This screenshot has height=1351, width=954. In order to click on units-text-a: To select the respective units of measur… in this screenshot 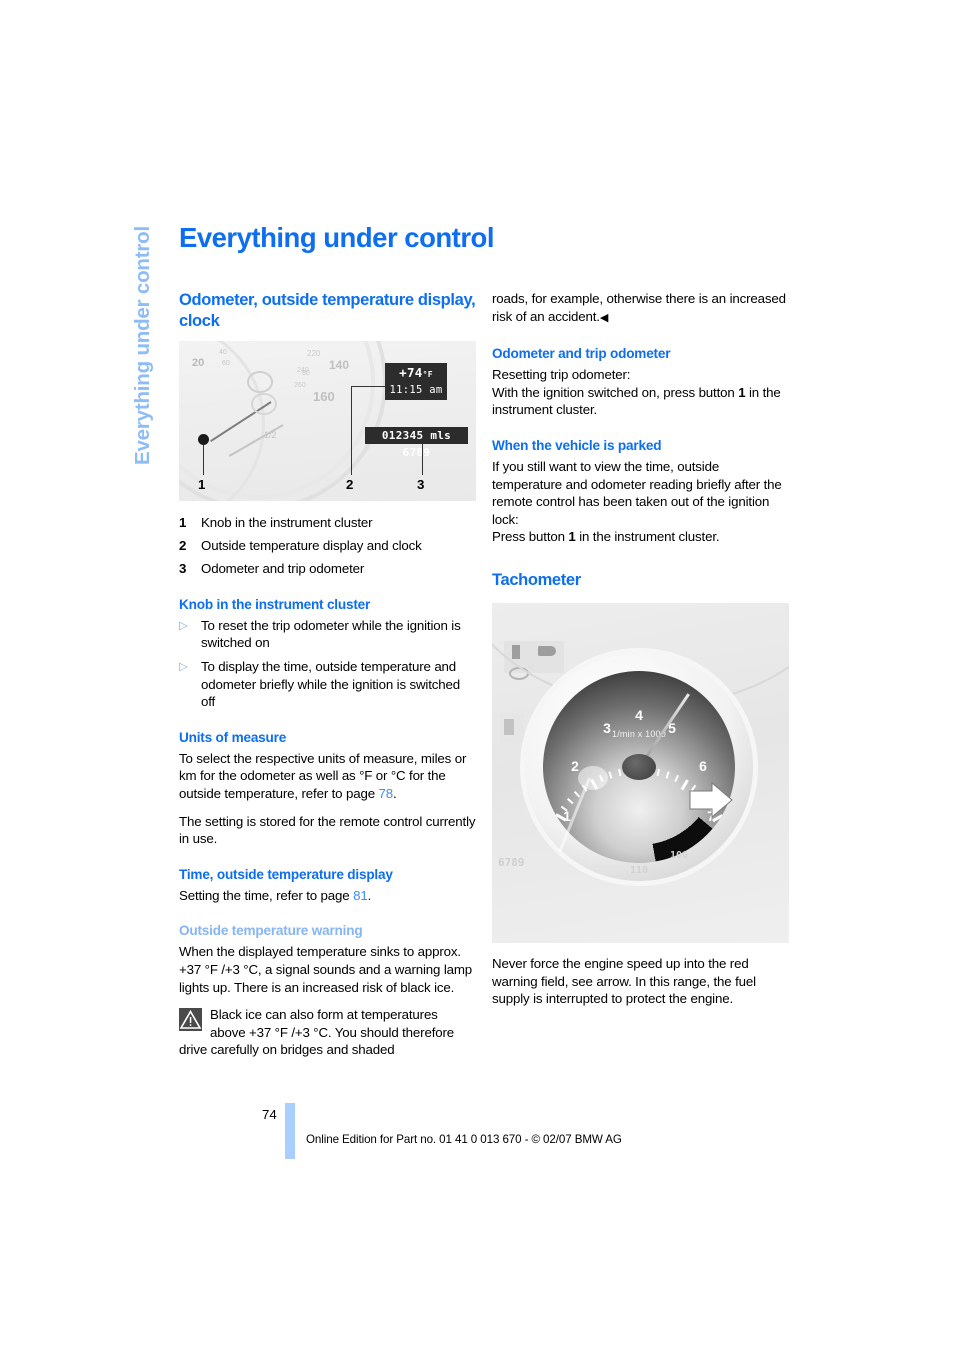, I will do `click(323, 775)`.